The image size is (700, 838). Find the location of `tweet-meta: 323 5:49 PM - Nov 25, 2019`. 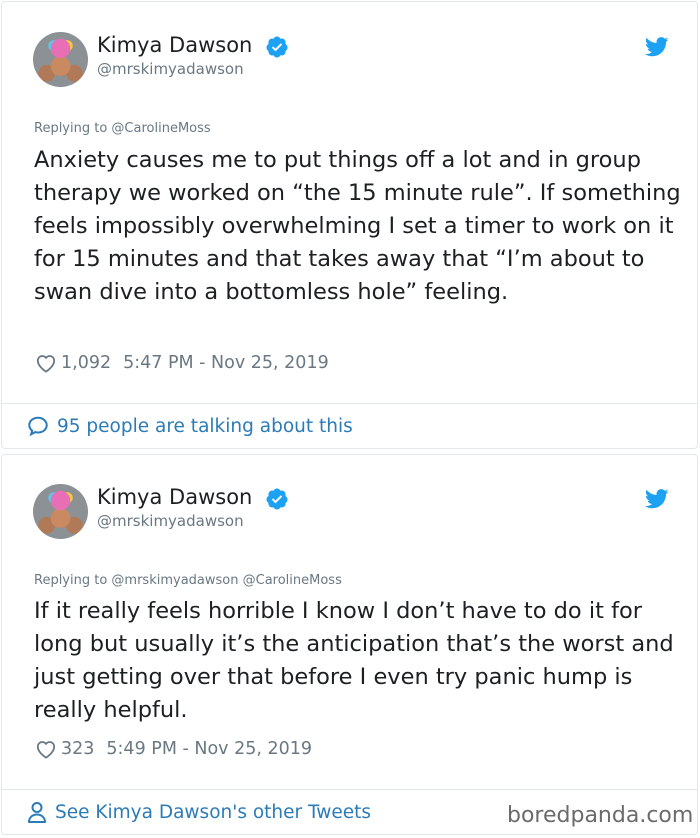

tweet-meta: 323 5:49 PM - Nov 25, 2019 is located at coordinates (173, 749).